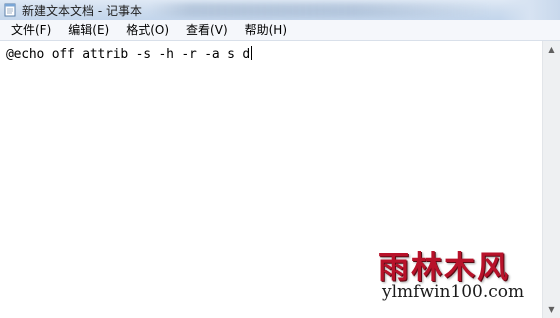 The height and width of the screenshot is (318, 560). What do you see at coordinates (551, 49) in the screenshot?
I see `scroll-up-icon: ▲` at bounding box center [551, 49].